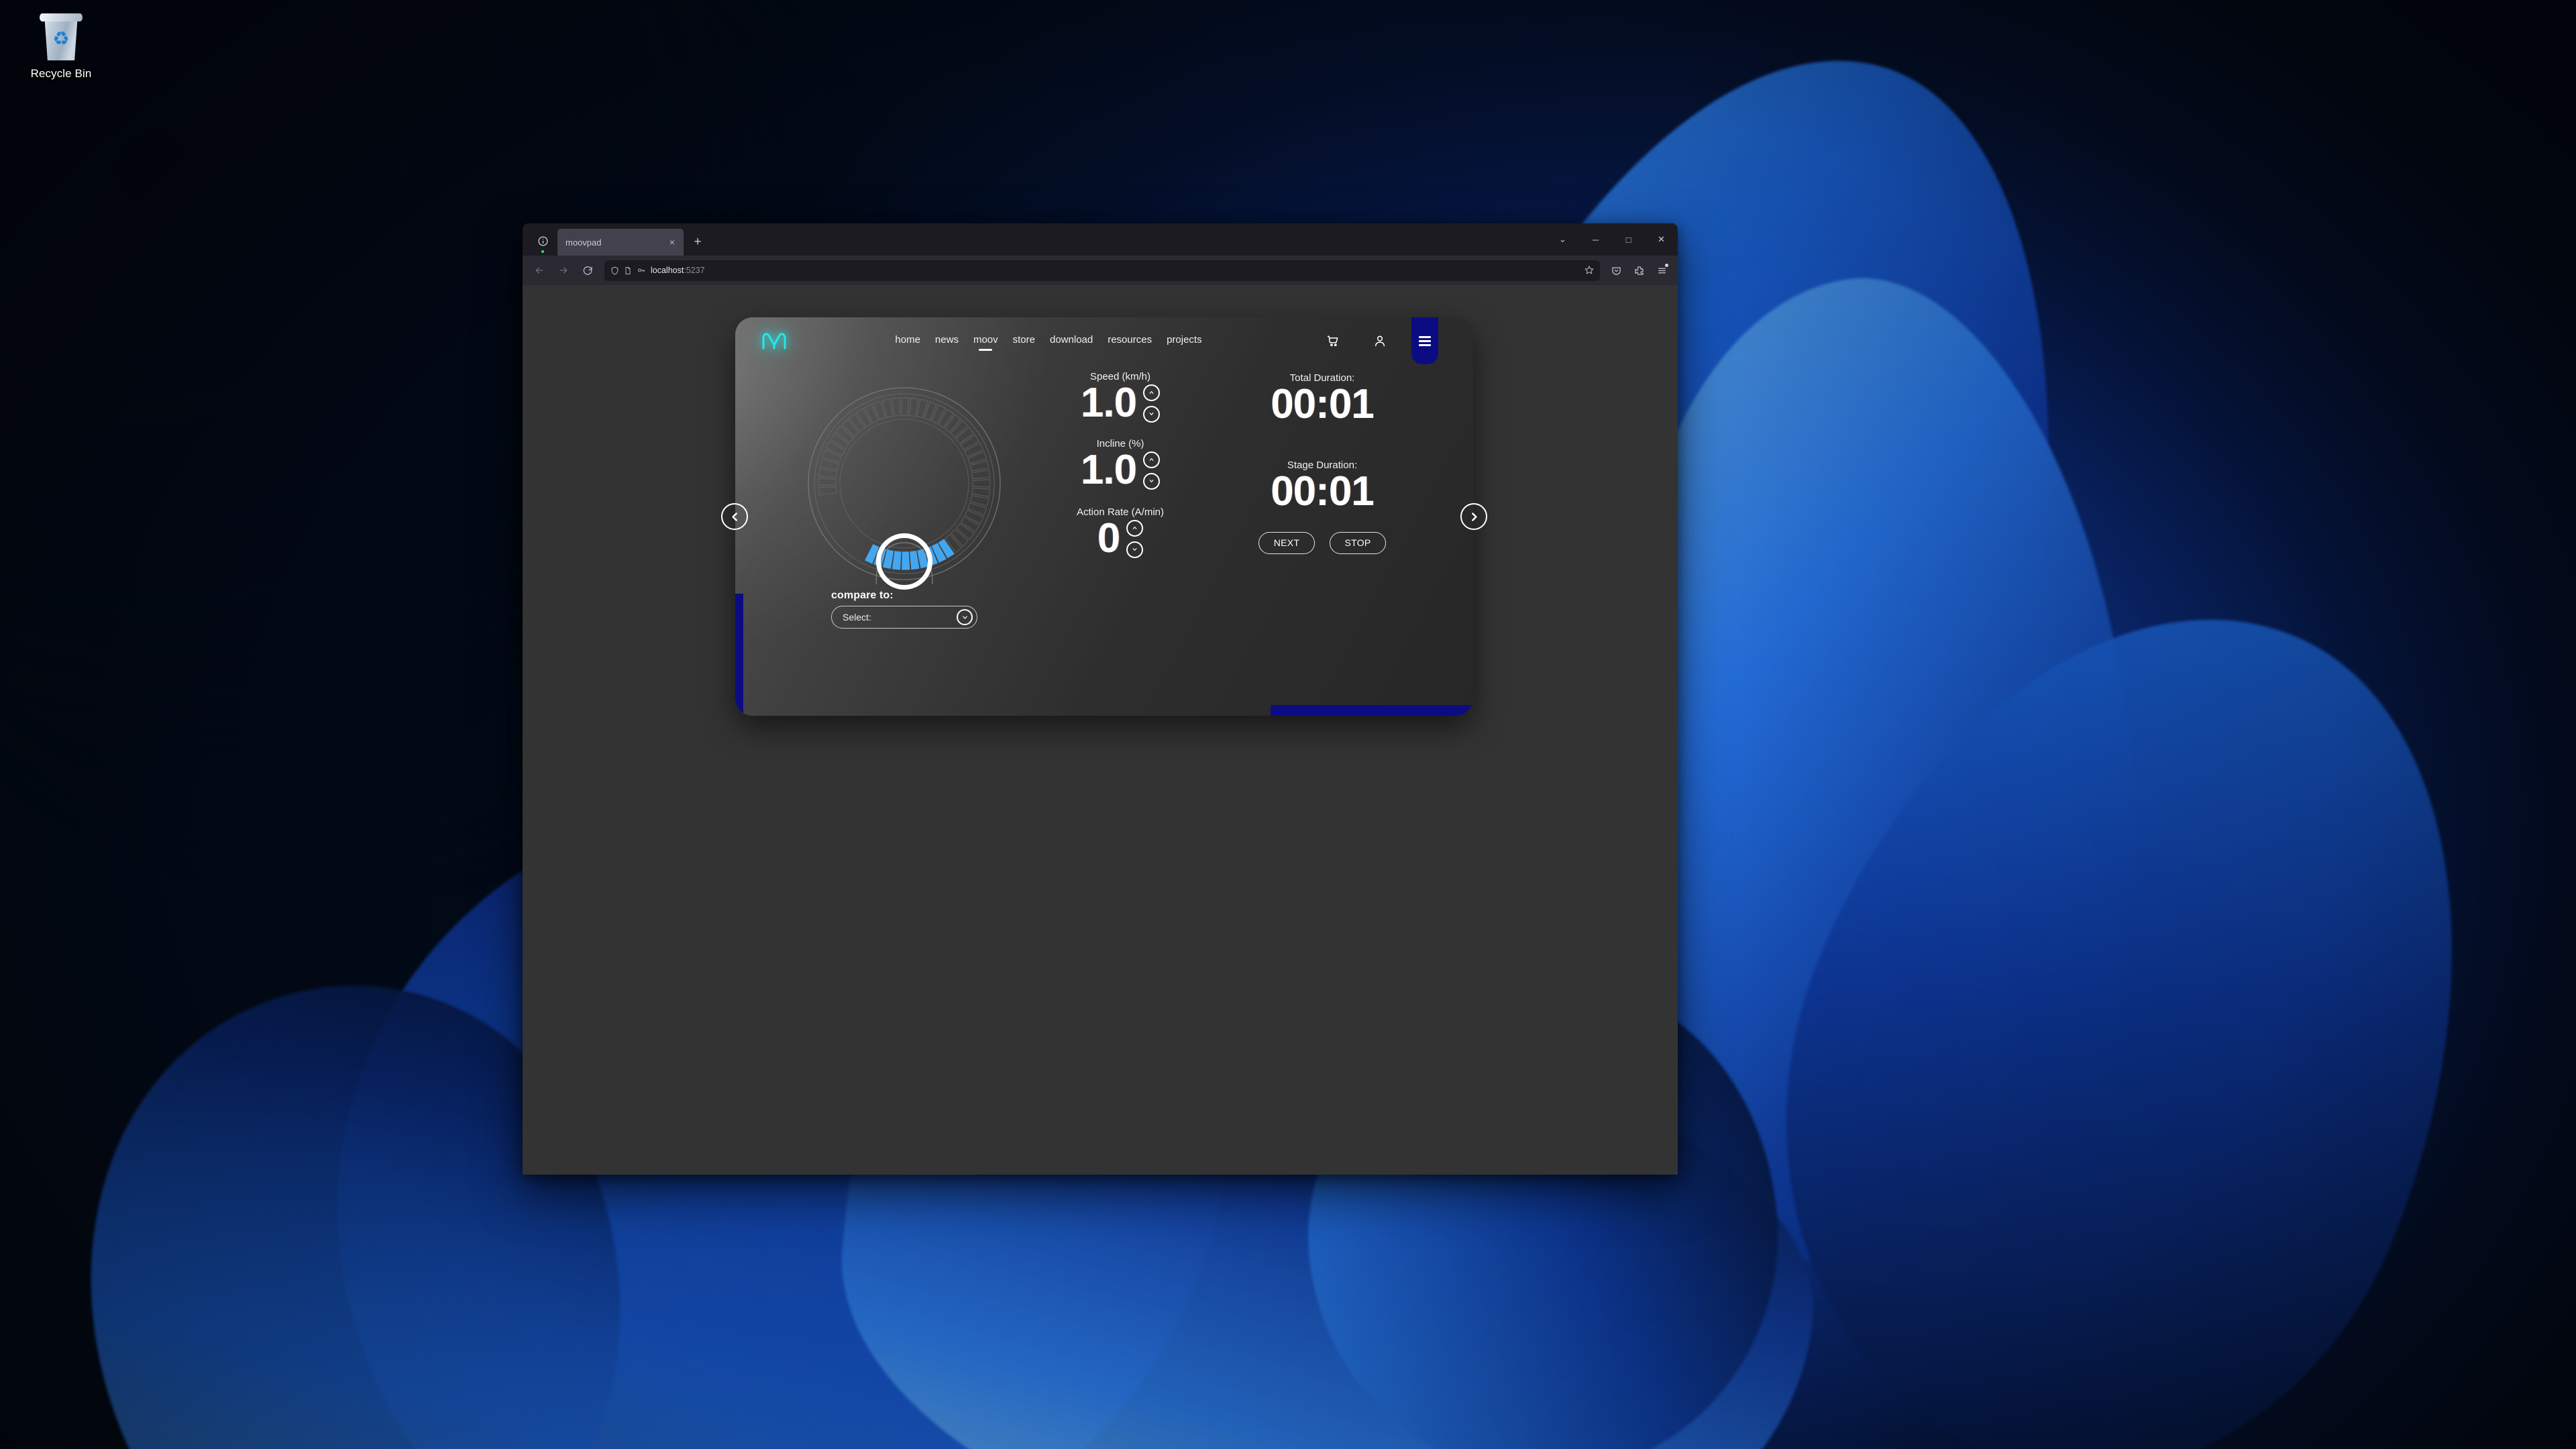 This screenshot has height=1449, width=2576. I want to click on metric-speed: Speed (km/h) 1.0, so click(1120, 398).